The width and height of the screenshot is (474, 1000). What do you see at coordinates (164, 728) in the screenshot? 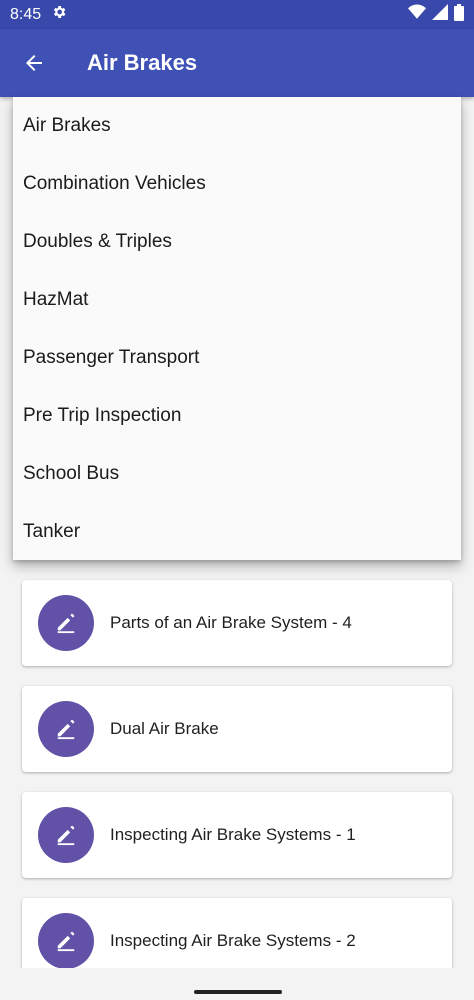
I see `list-item-label: Dual Air Brake` at bounding box center [164, 728].